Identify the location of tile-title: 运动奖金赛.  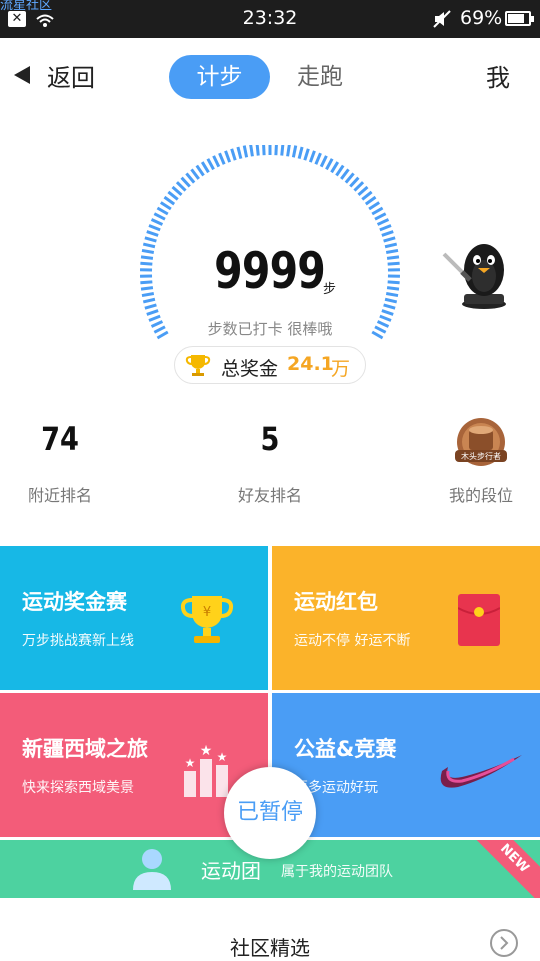
(74, 601).